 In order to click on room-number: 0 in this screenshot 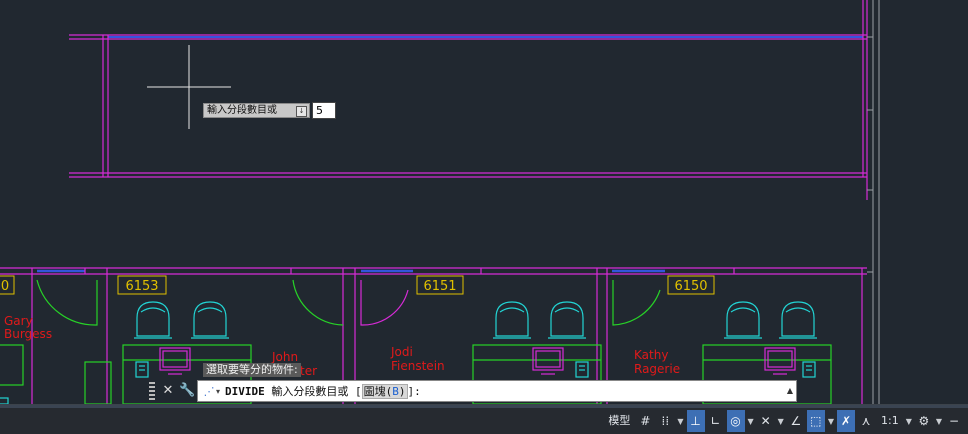, I will do `click(5, 286)`.